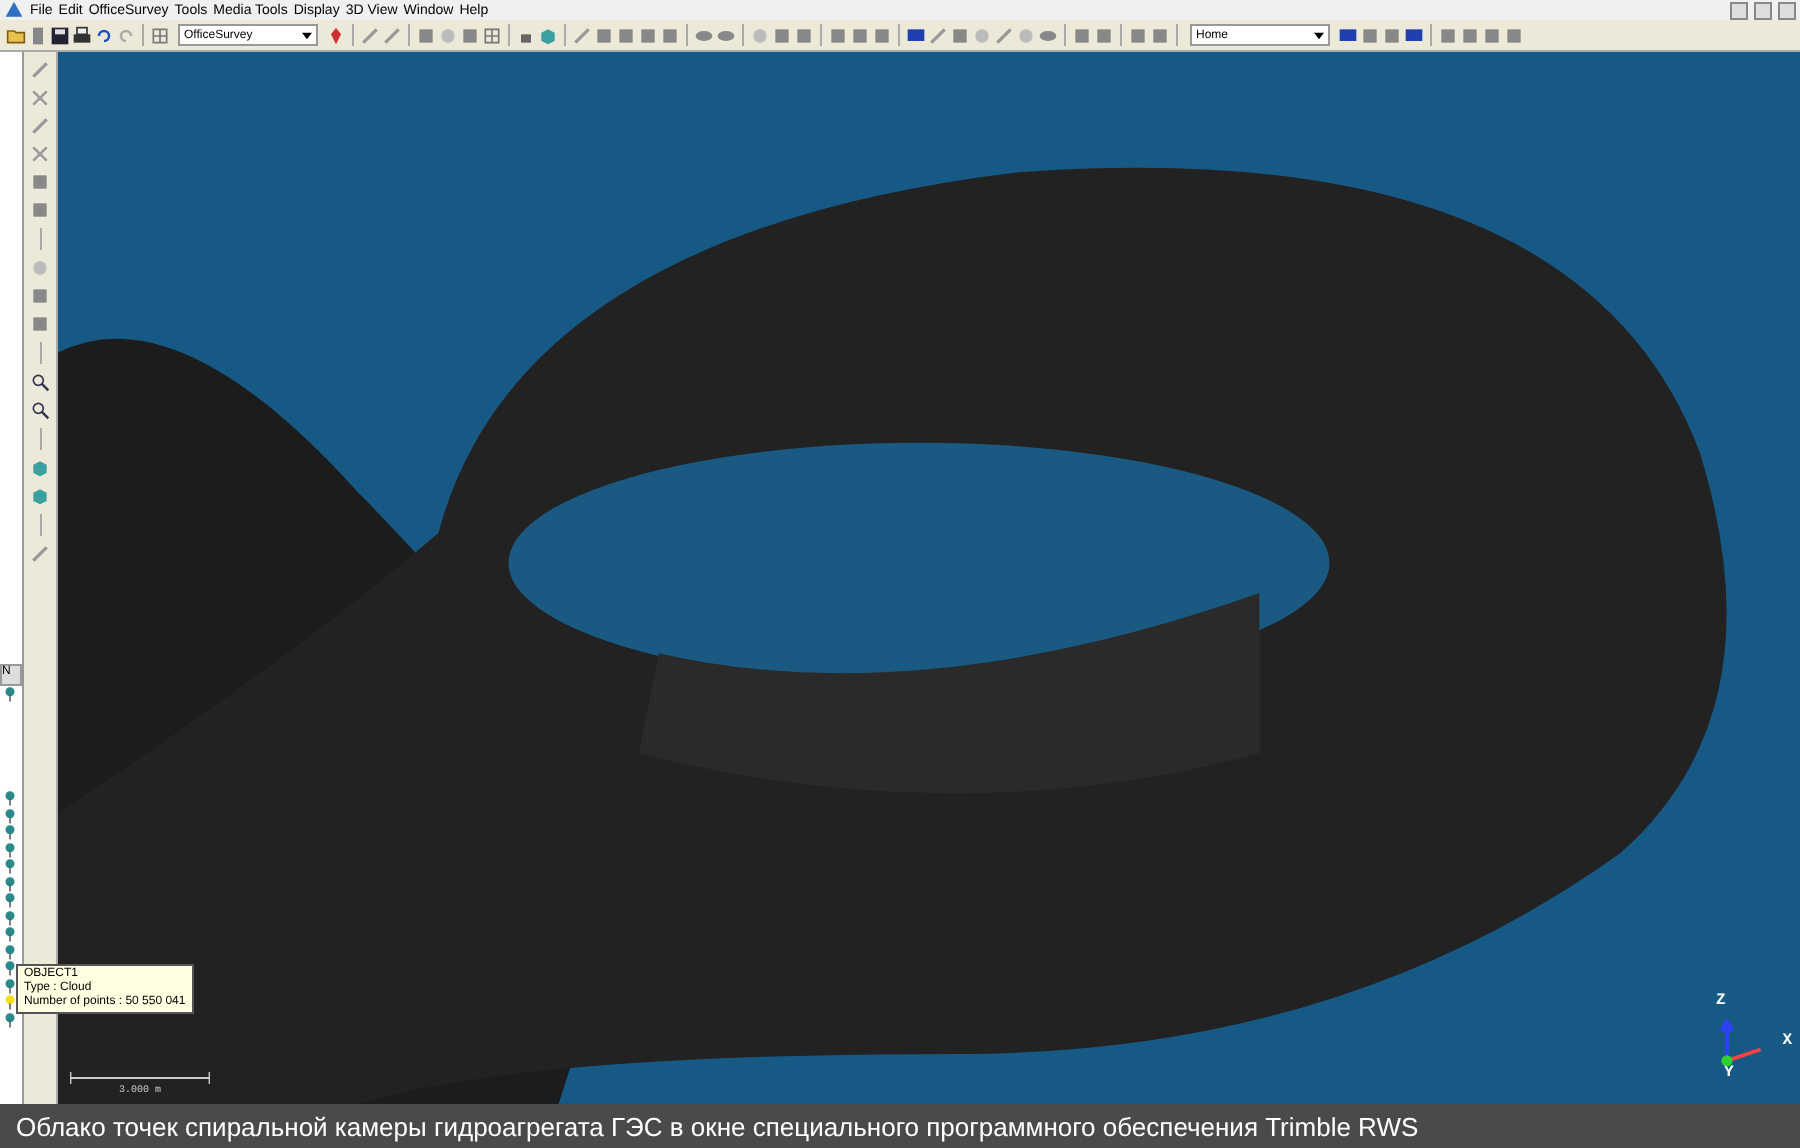 The image size is (1800, 1148). I want to click on cube-icon, so click(548, 35).